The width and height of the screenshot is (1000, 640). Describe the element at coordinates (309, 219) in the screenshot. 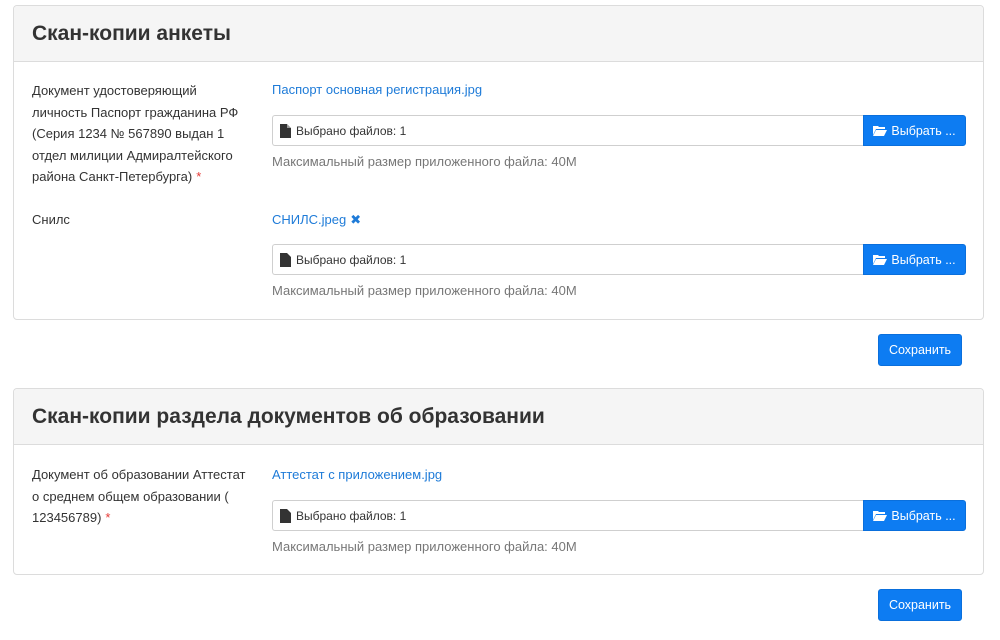

I see `uploaded-file-name: СНИЛС.jpeg` at that location.